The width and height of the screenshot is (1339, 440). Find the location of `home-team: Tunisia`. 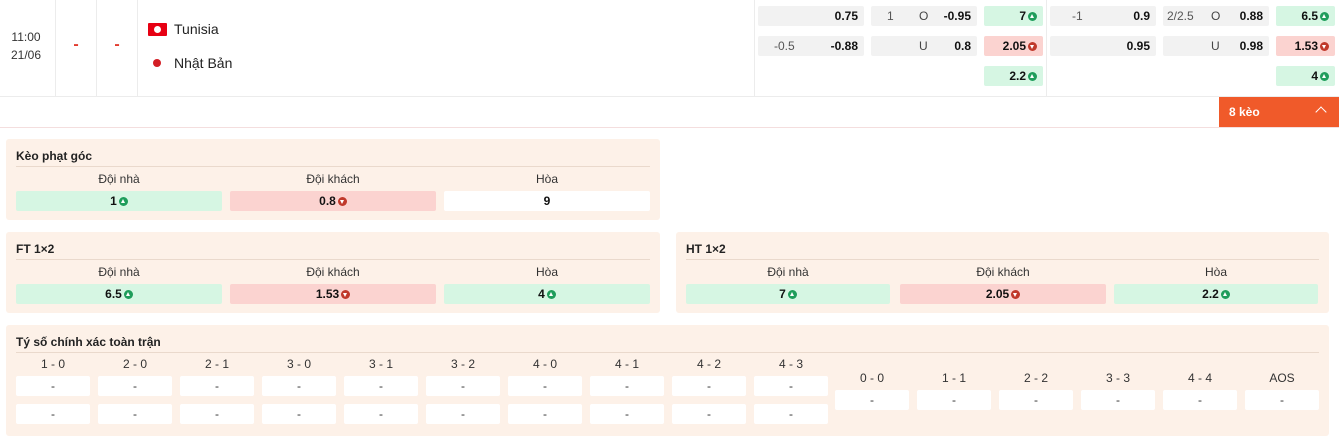

home-team: Tunisia is located at coordinates (183, 29).